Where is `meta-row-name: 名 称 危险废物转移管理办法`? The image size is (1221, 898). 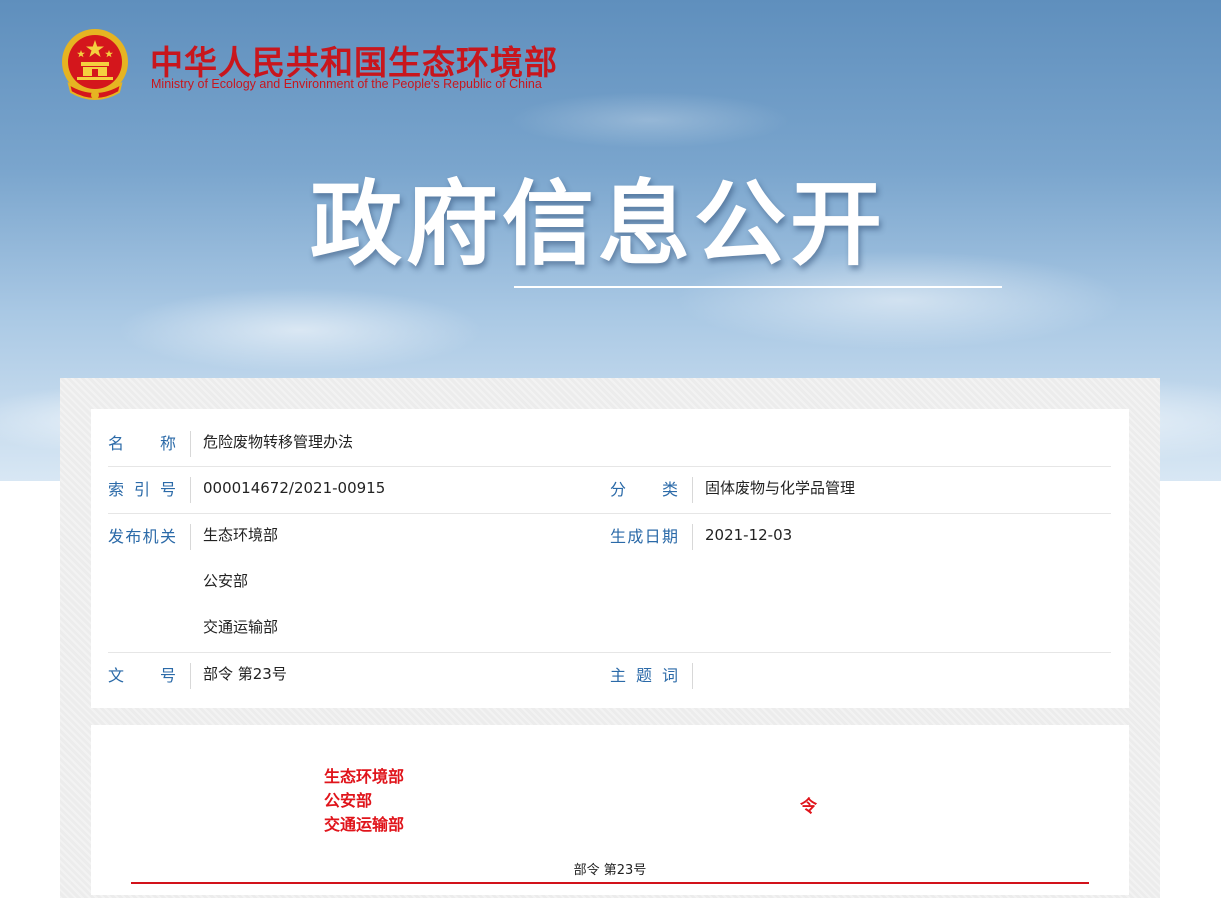 meta-row-name: 名 称 危险废物转移管理办法 is located at coordinates (609, 444).